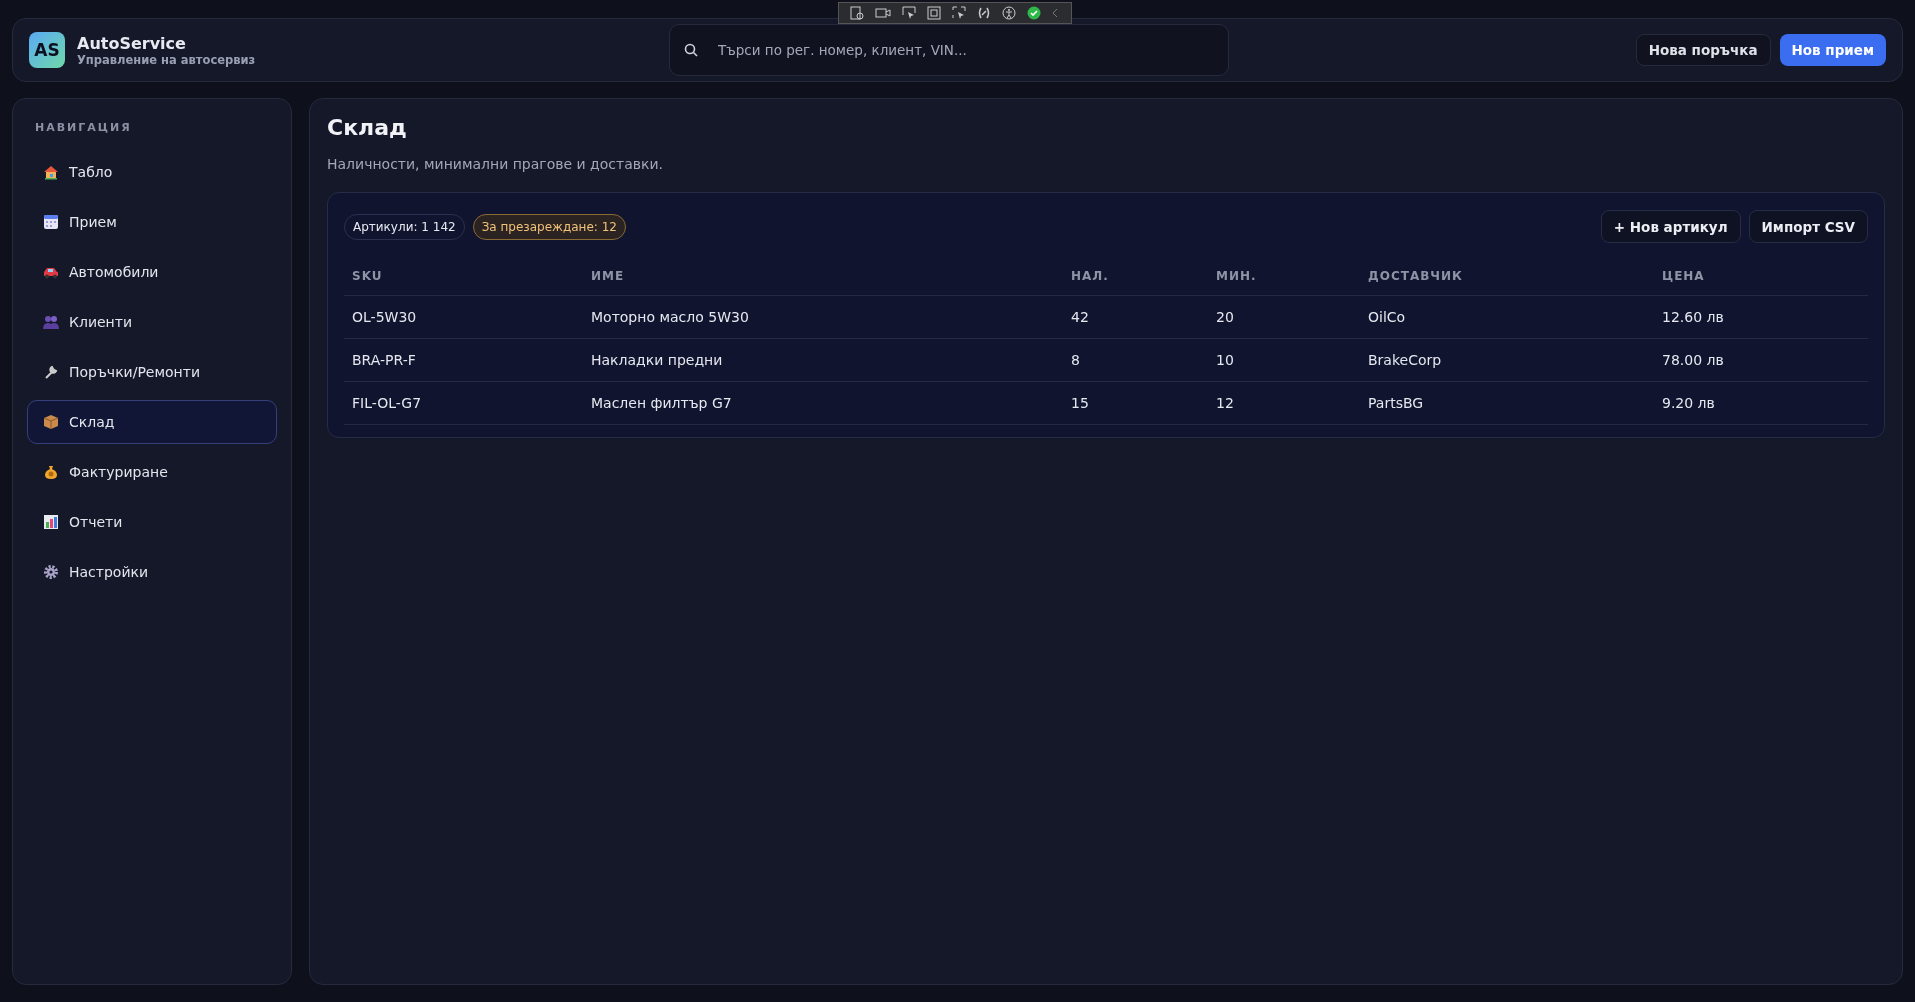 This screenshot has width=1915, height=1002. Describe the element at coordinates (608, 276) in the screenshot. I see `column-header: ИМЕ` at that location.